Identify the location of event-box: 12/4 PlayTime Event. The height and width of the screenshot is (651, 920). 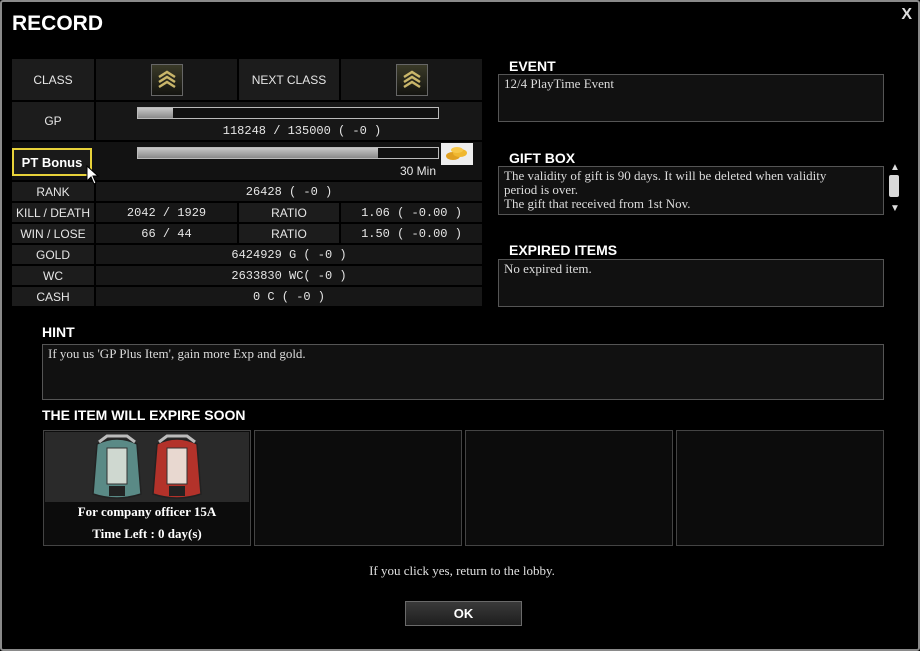
(691, 98).